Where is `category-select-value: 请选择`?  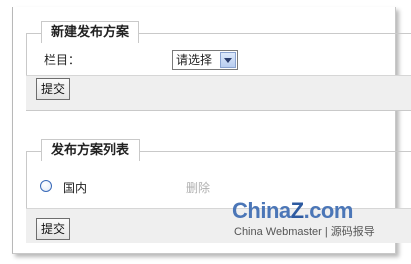 category-select-value: 请选择 is located at coordinates (194, 60).